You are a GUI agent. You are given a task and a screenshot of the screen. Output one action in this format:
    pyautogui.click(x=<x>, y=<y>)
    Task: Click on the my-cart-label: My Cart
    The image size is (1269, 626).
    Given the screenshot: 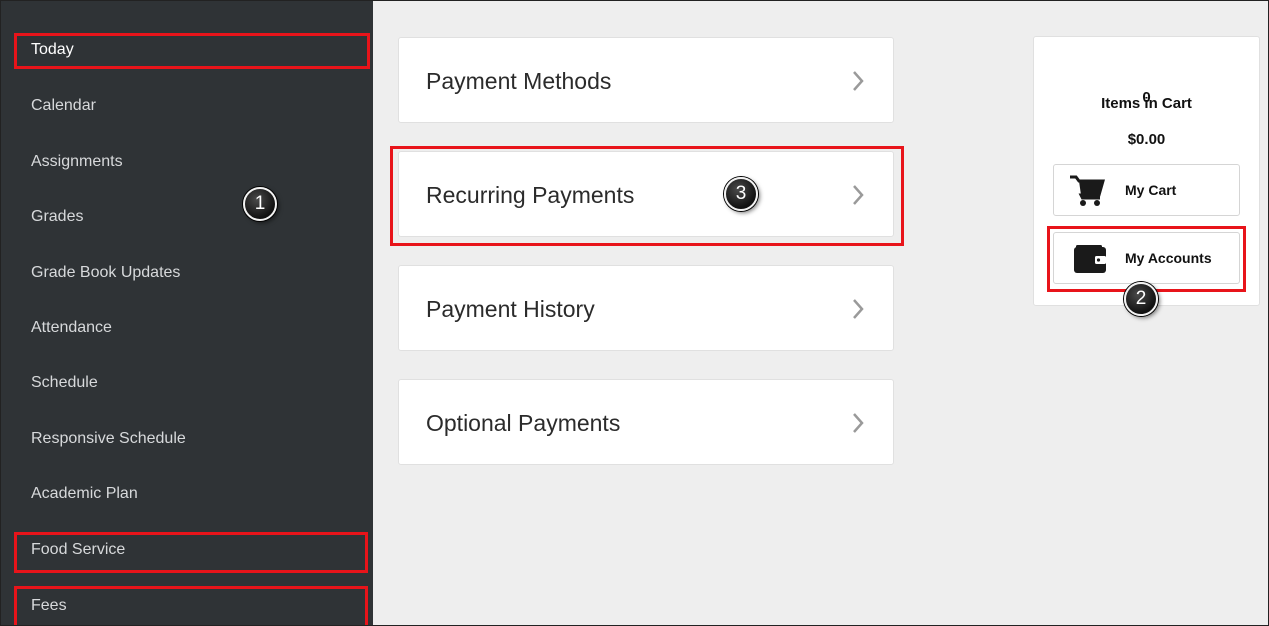 What is the action you would take?
    pyautogui.click(x=1151, y=190)
    